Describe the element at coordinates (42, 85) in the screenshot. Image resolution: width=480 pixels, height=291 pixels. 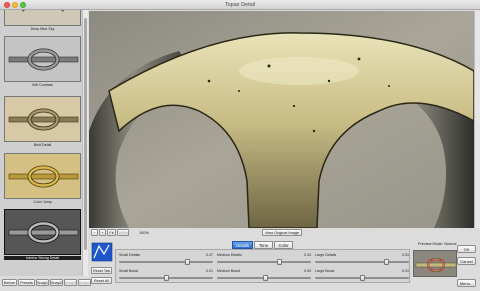
I see `preset-label: BW Contrast` at that location.